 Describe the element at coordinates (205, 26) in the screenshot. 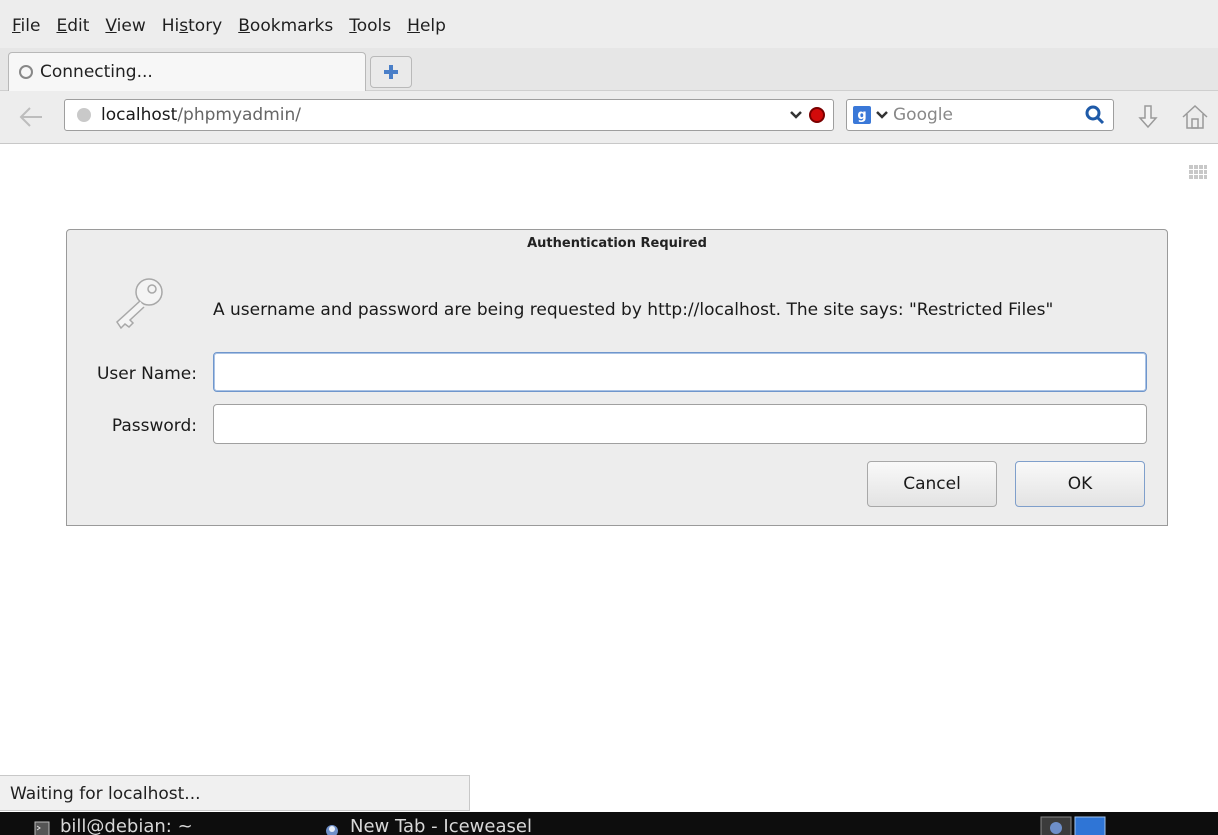

I see `menu-history-label: tory` at that location.